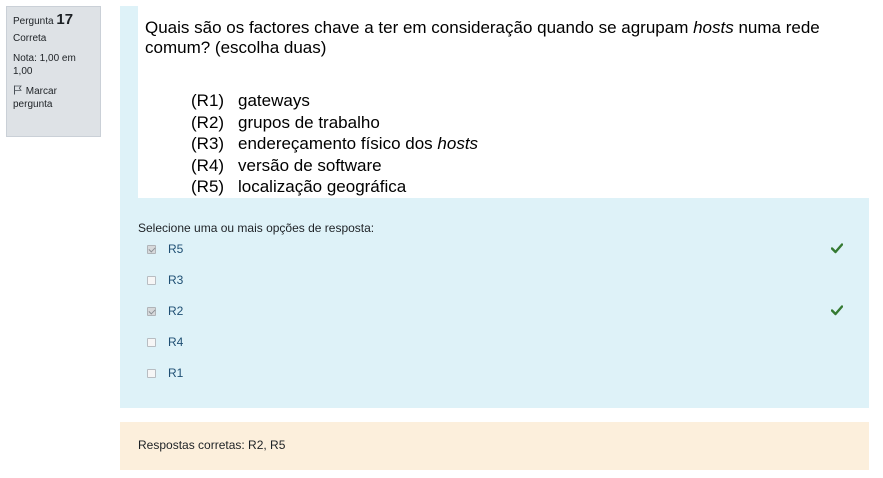 Image resolution: width=883 pixels, height=478 pixels. What do you see at coordinates (503, 256) in the screenshot?
I see `answer-option-r5: R5` at bounding box center [503, 256].